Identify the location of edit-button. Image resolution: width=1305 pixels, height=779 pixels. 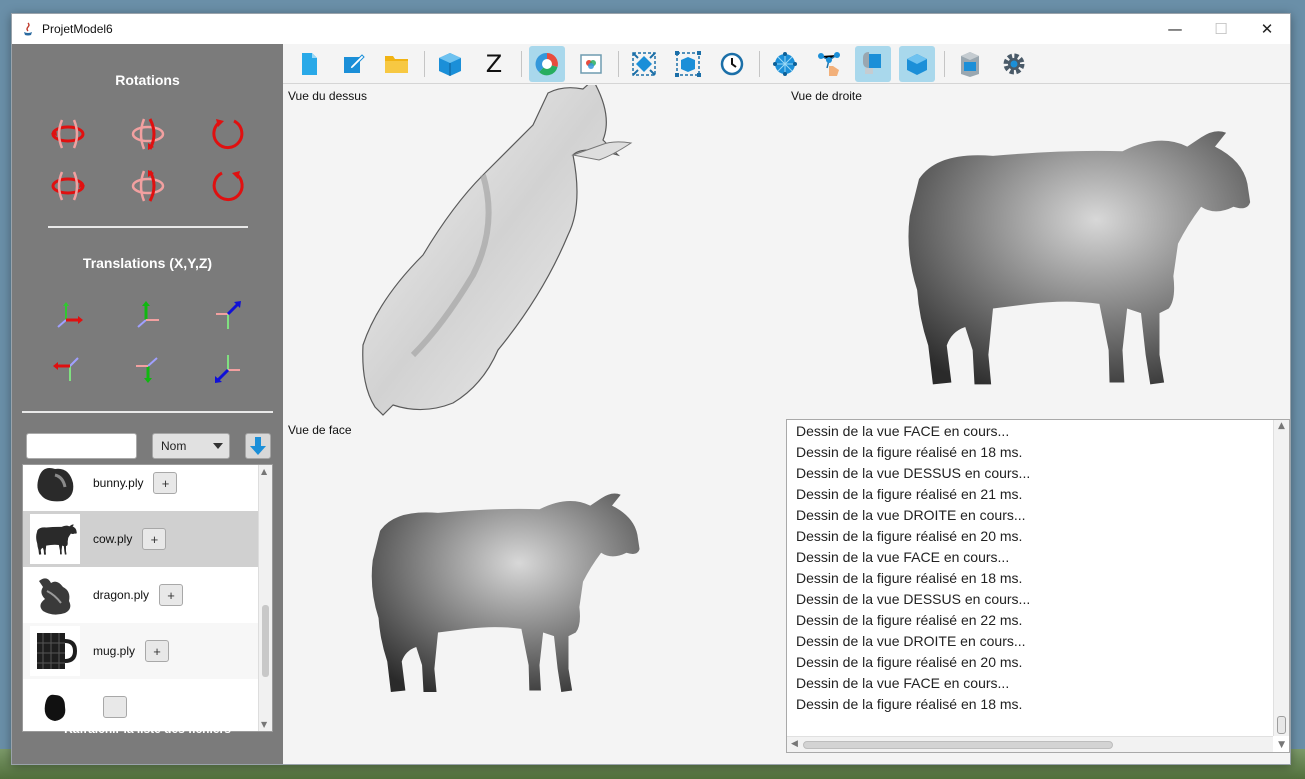
(353, 64).